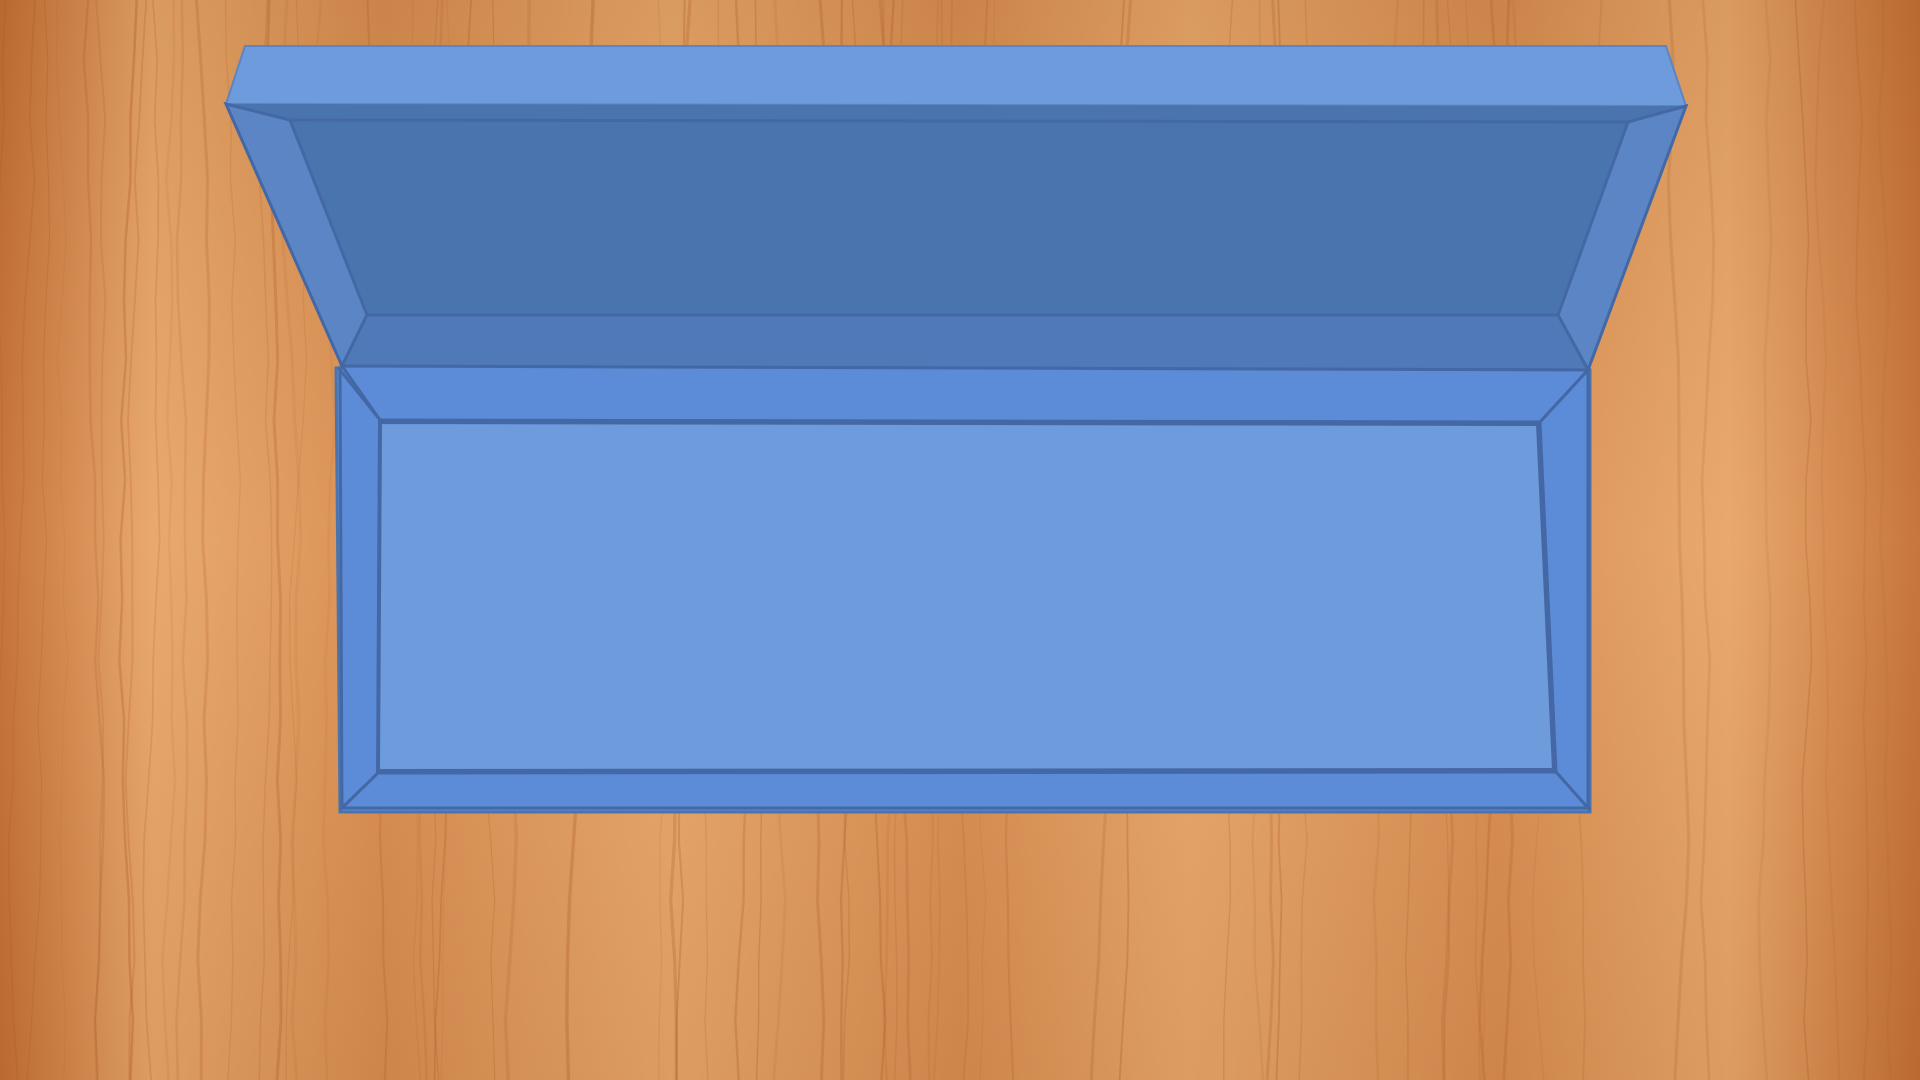 This screenshot has height=1080, width=1920. Describe the element at coordinates (965, 342) in the screenshot. I see `lid-hinge-rim` at that location.